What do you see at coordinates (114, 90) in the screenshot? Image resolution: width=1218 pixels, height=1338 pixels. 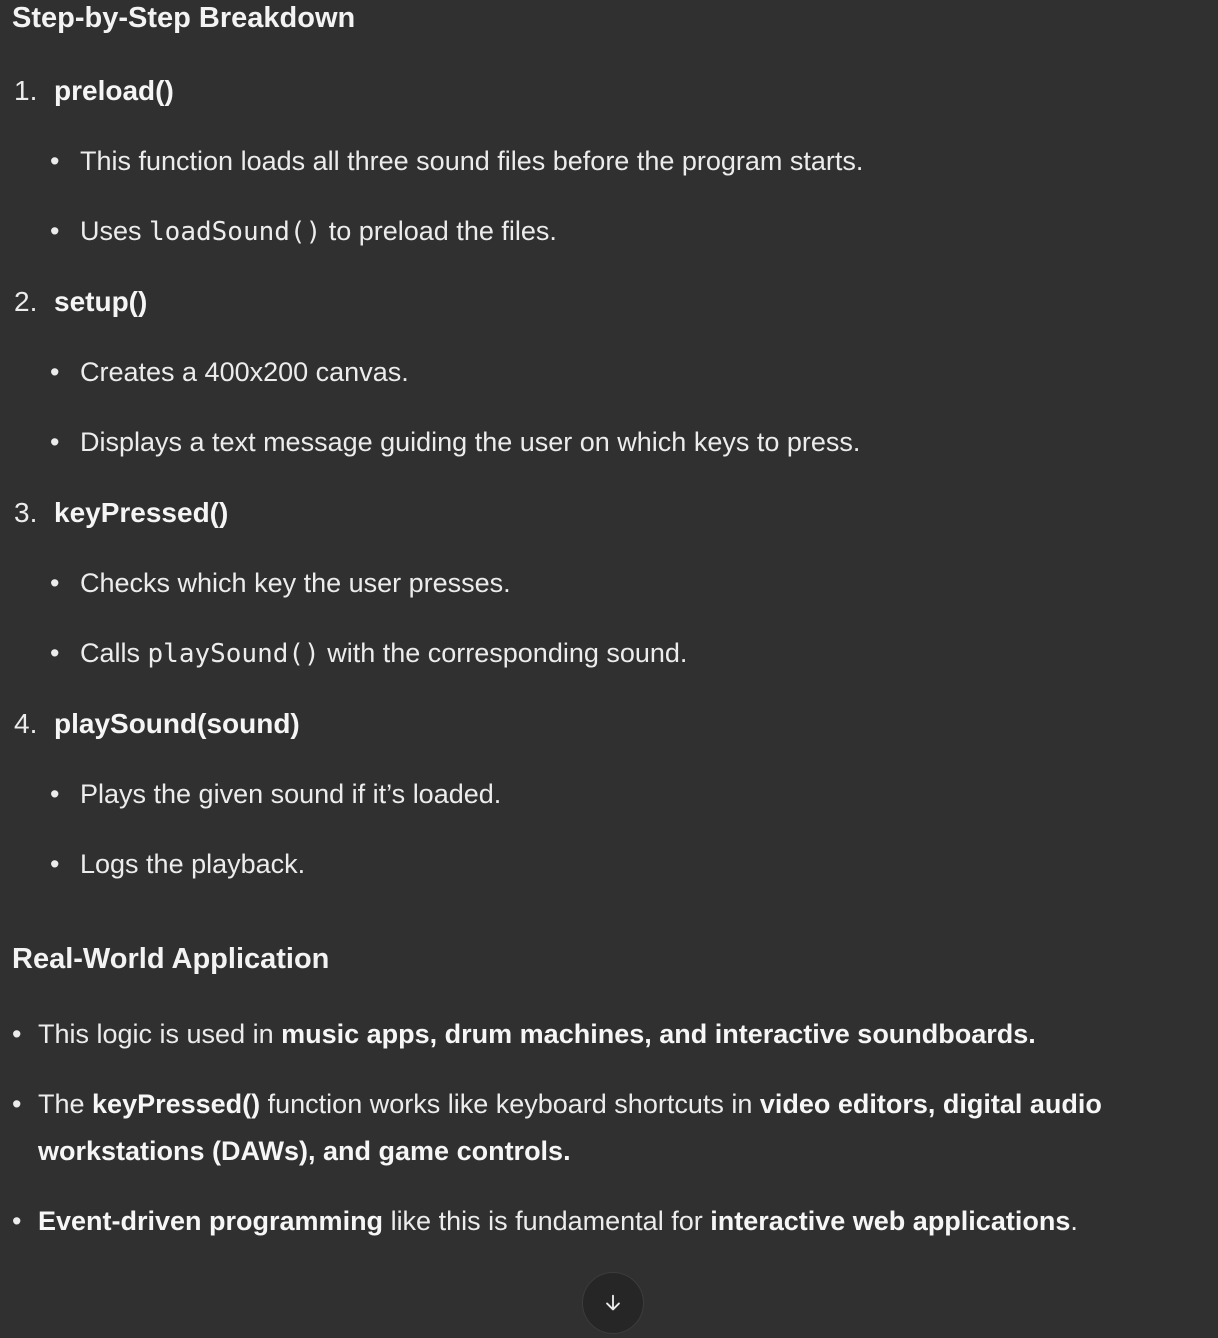 I see `step-function-name: preload()` at bounding box center [114, 90].